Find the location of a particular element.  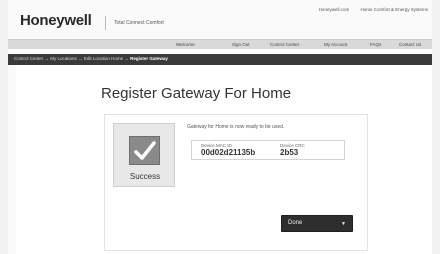

top-link-home-comfort: Home Comfort & Energy Systems is located at coordinates (394, 9).